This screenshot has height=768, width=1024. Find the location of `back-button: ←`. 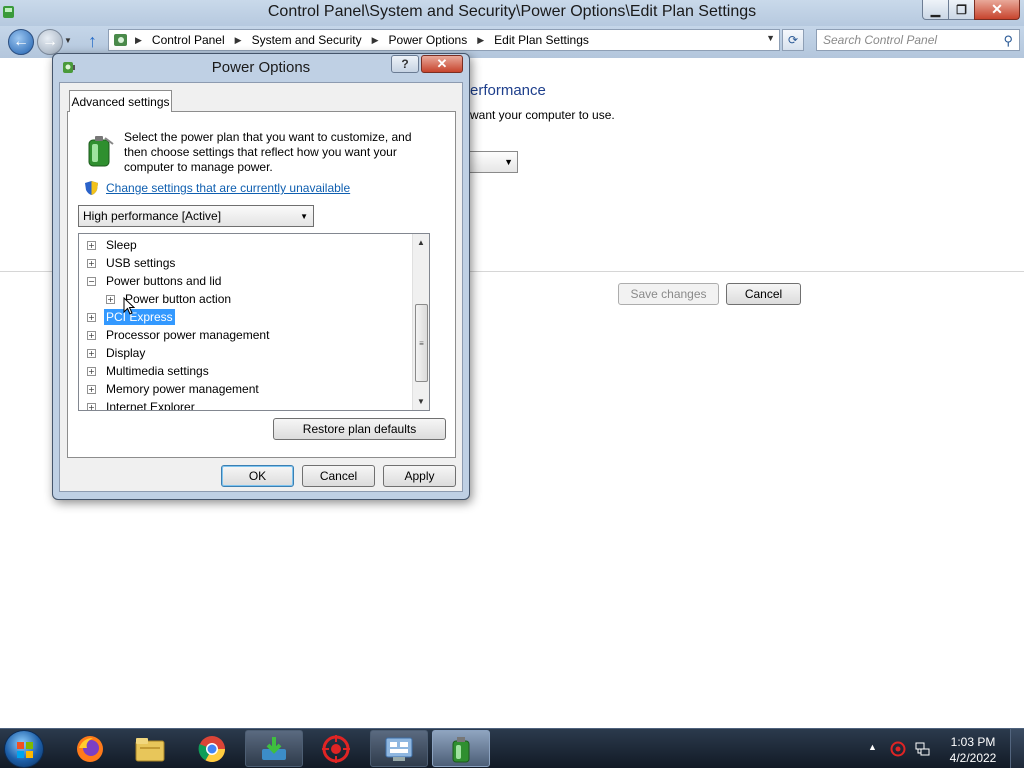

back-button: ← is located at coordinates (21, 42).